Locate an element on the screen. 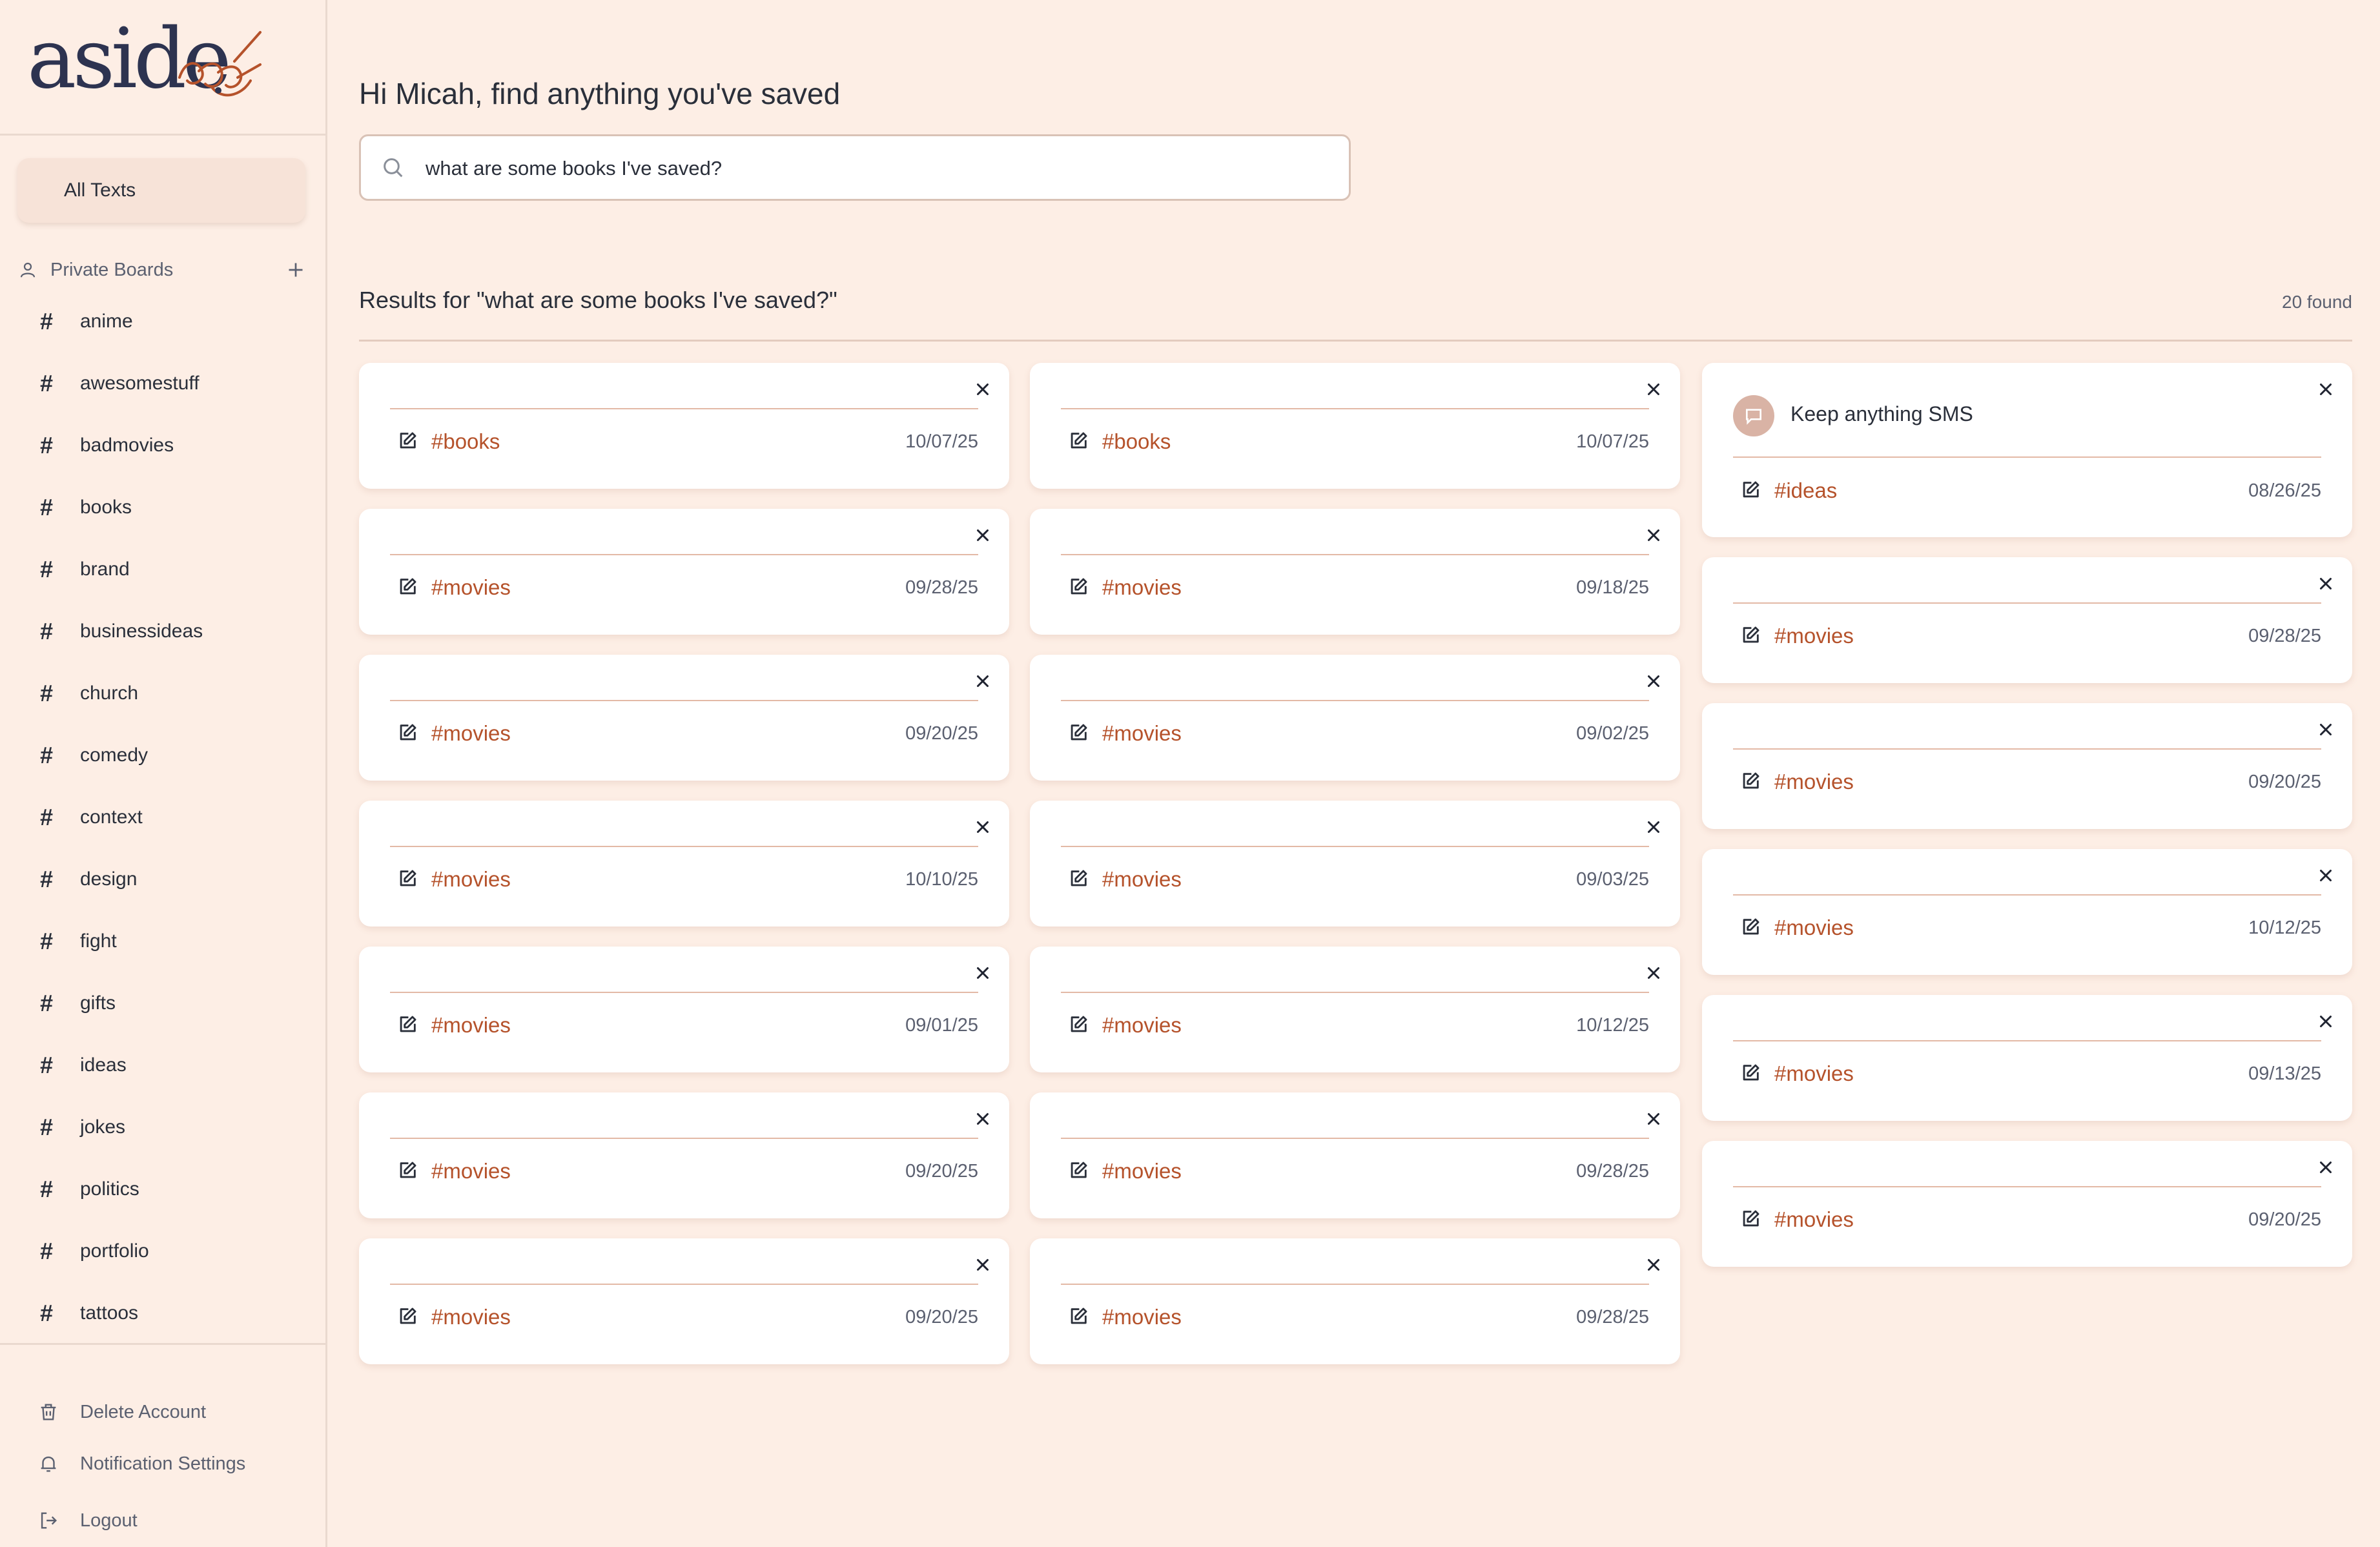 The width and height of the screenshot is (2380, 1547). sidebar-item-brand: # brand is located at coordinates (163, 569).